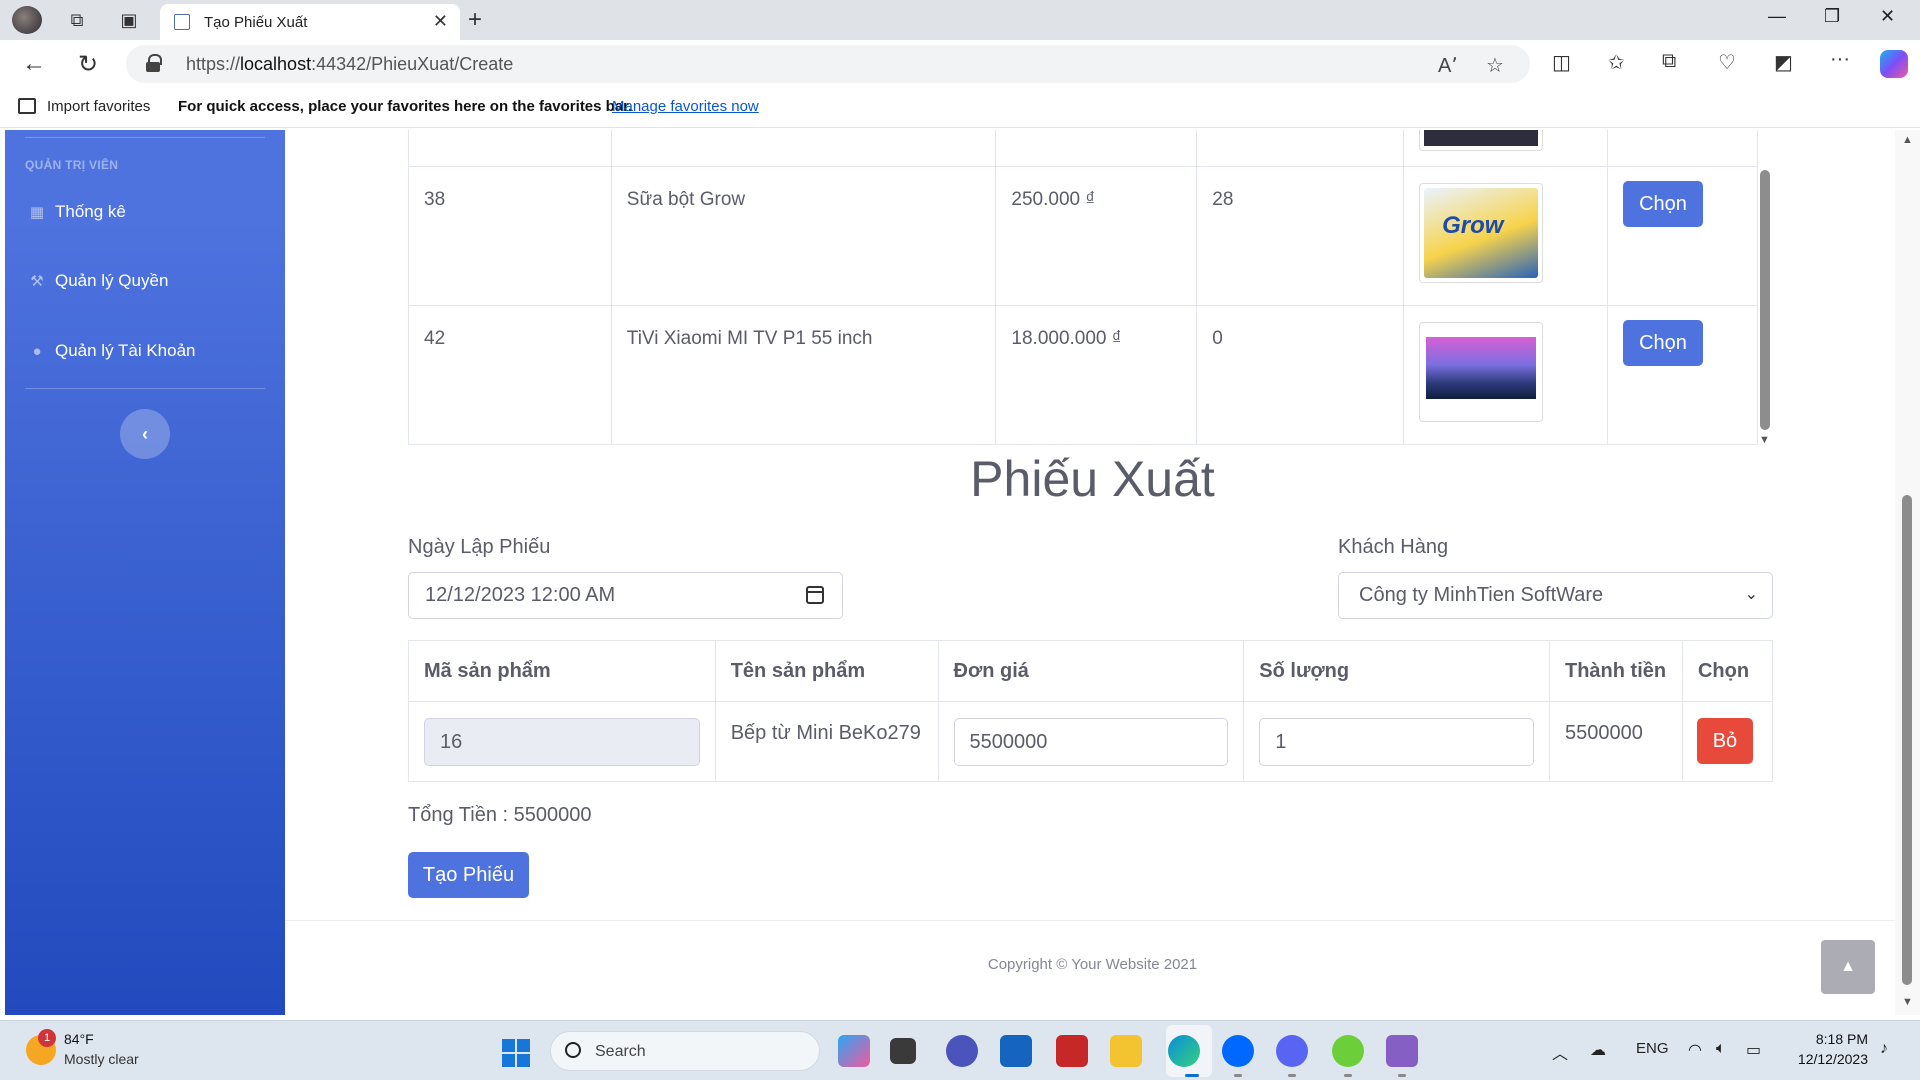 The height and width of the screenshot is (1080, 1920). I want to click on weather-notification-badge: 1, so click(47, 1038).